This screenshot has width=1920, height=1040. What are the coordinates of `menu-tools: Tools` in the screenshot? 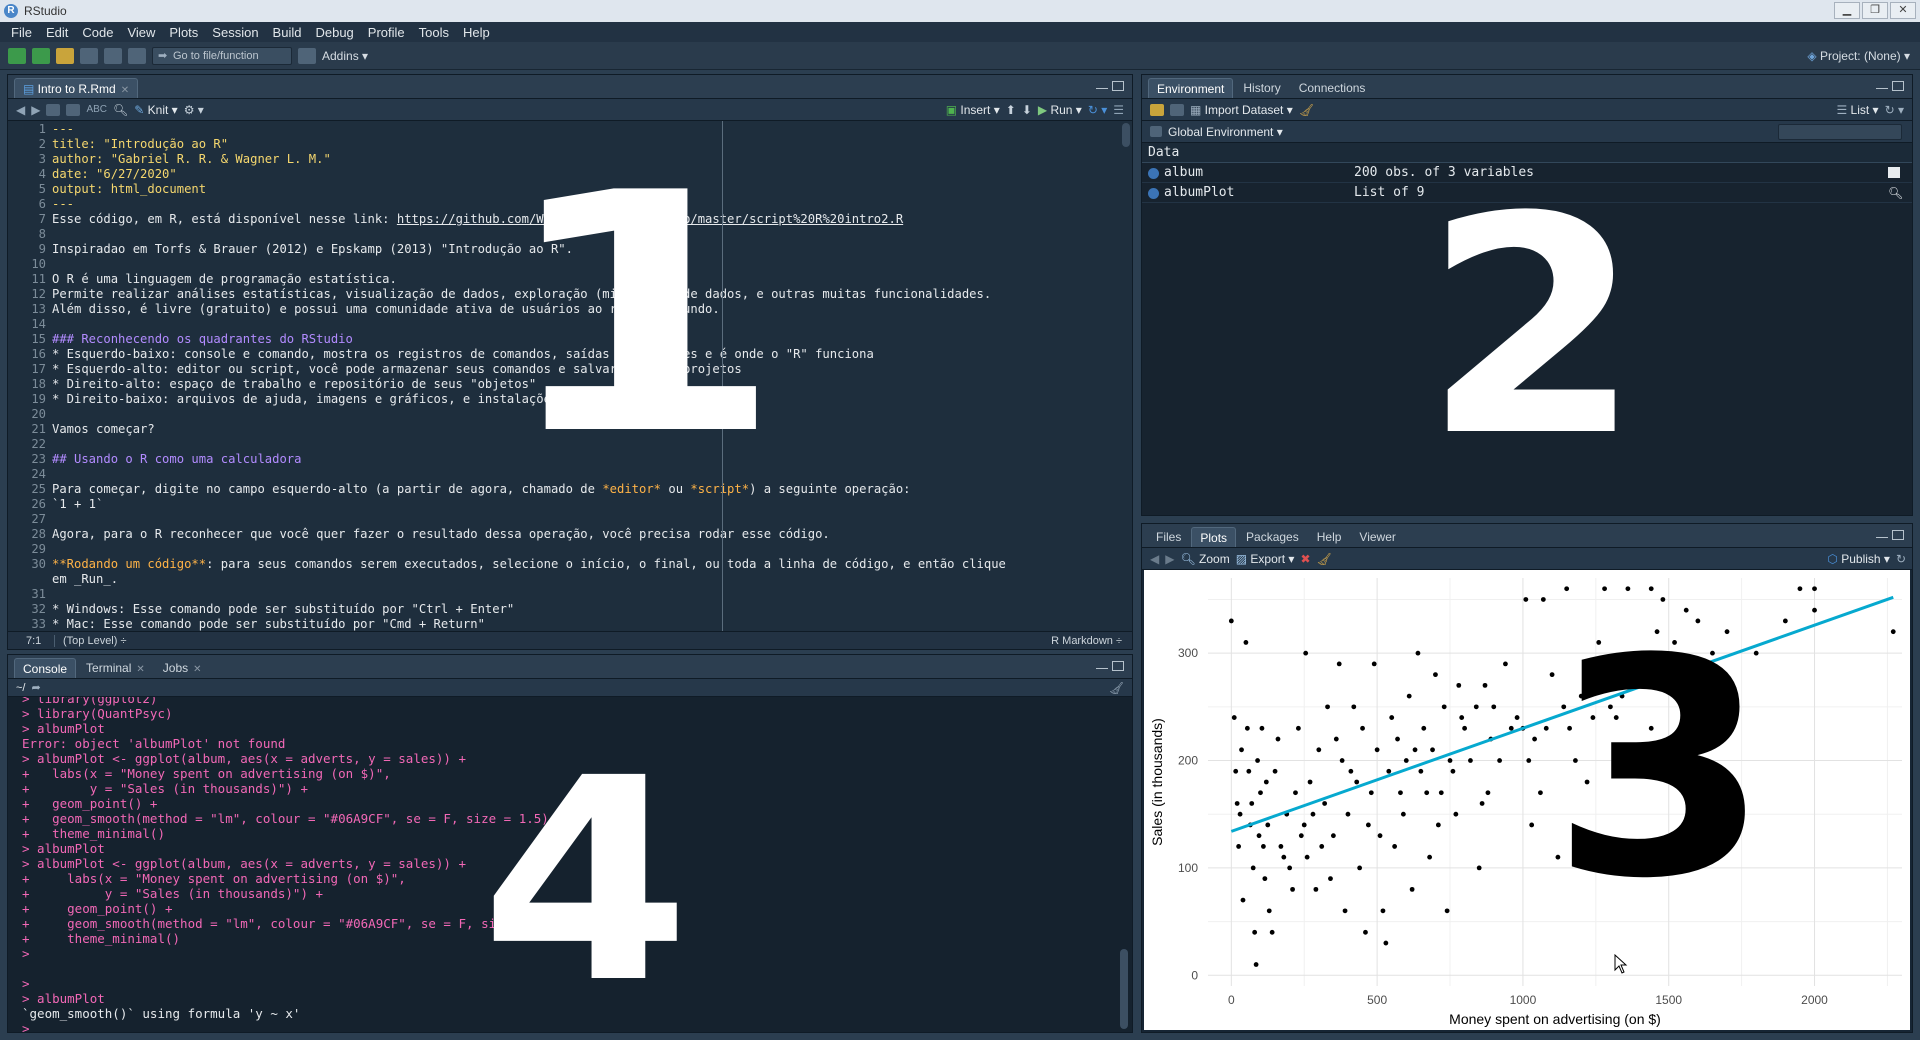 It's located at (434, 32).